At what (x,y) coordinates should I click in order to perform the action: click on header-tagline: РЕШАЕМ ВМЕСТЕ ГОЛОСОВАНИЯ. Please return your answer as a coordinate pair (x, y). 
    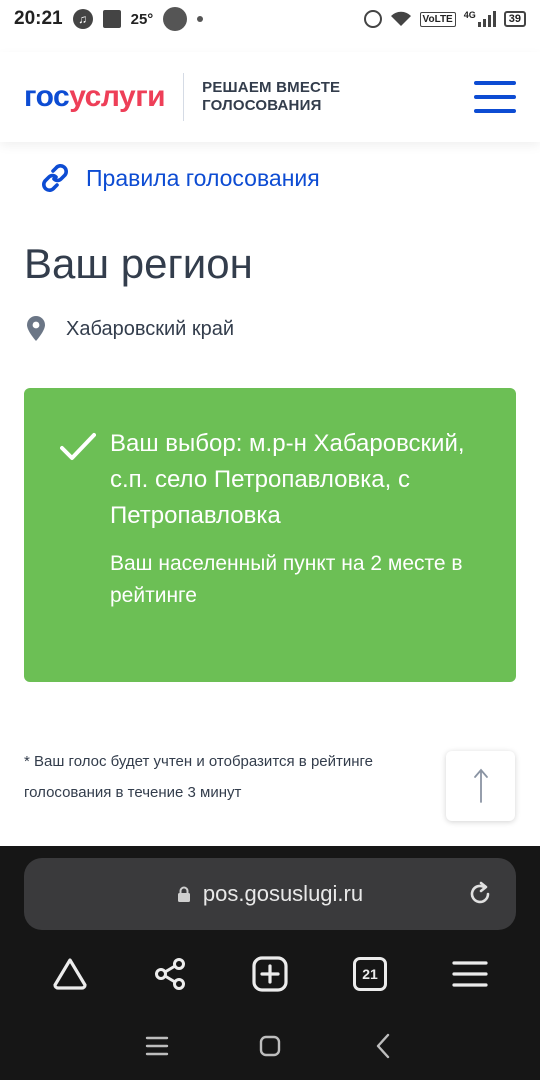
    Looking at the image, I should click on (271, 97).